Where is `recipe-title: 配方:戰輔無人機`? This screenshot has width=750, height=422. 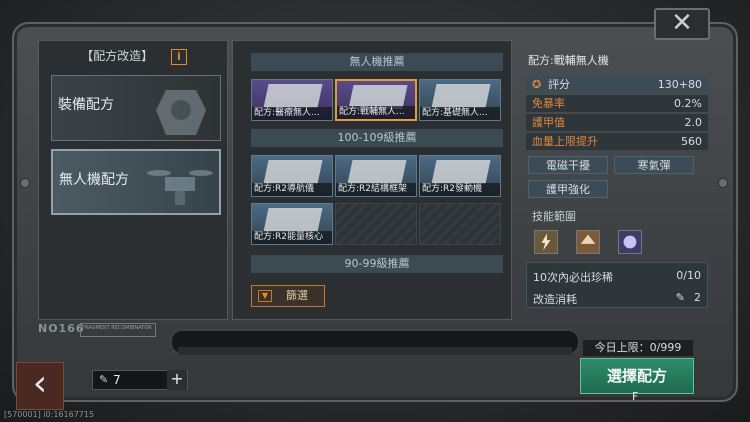 recipe-title: 配方:戰輔無人機 is located at coordinates (568, 60).